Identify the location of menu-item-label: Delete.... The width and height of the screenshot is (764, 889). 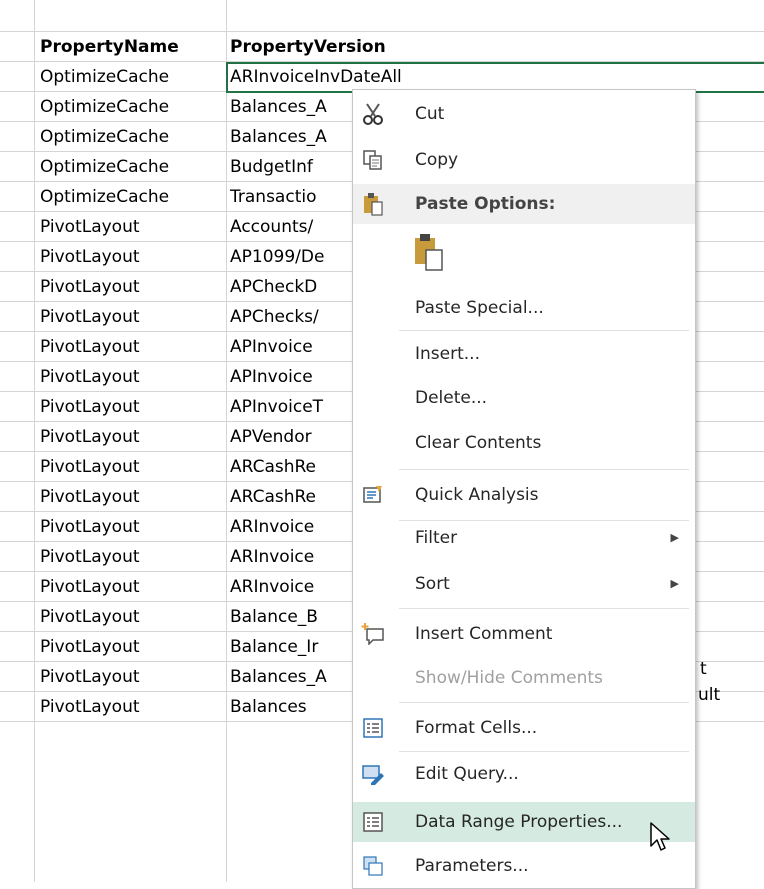
(451, 398).